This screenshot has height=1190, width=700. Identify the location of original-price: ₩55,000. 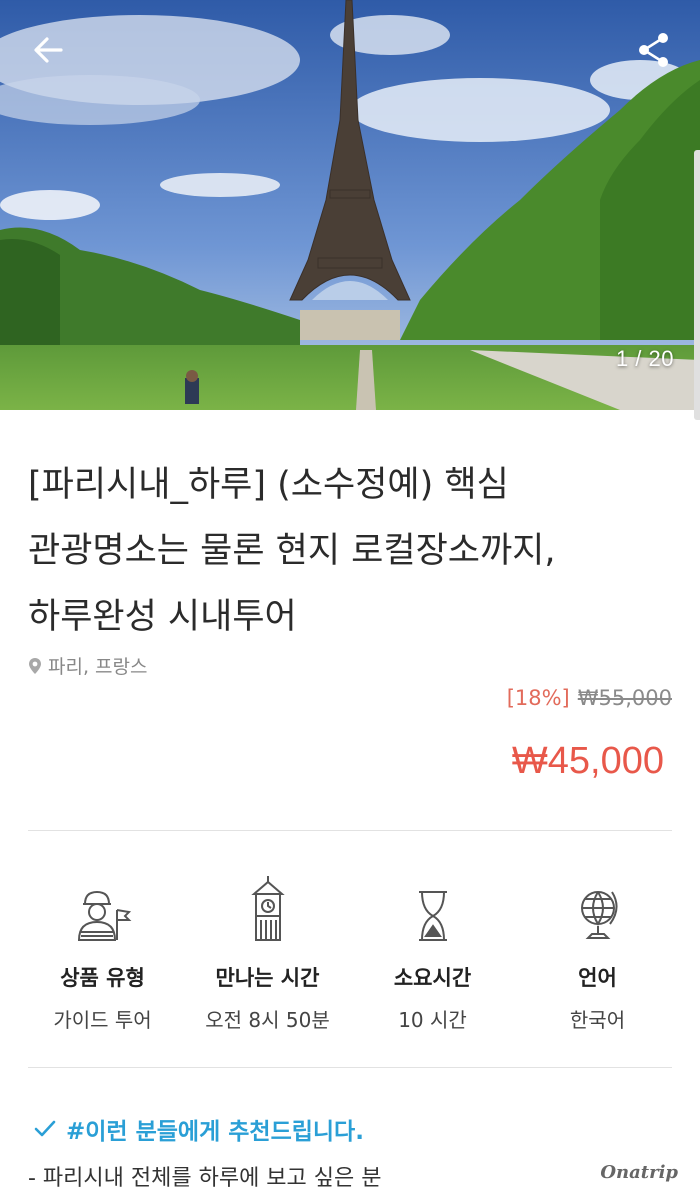
(624, 698).